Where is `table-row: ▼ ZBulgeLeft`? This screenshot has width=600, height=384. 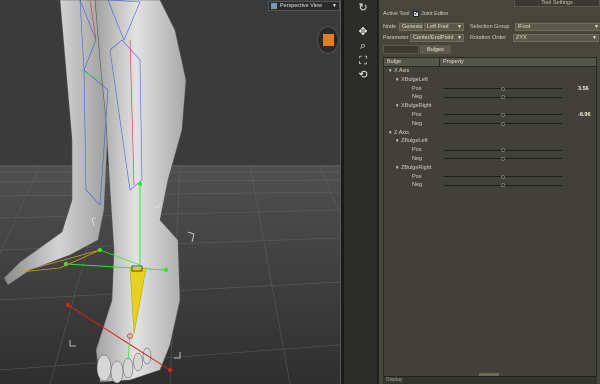
table-row: ▼ ZBulgeLeft is located at coordinates (490, 141).